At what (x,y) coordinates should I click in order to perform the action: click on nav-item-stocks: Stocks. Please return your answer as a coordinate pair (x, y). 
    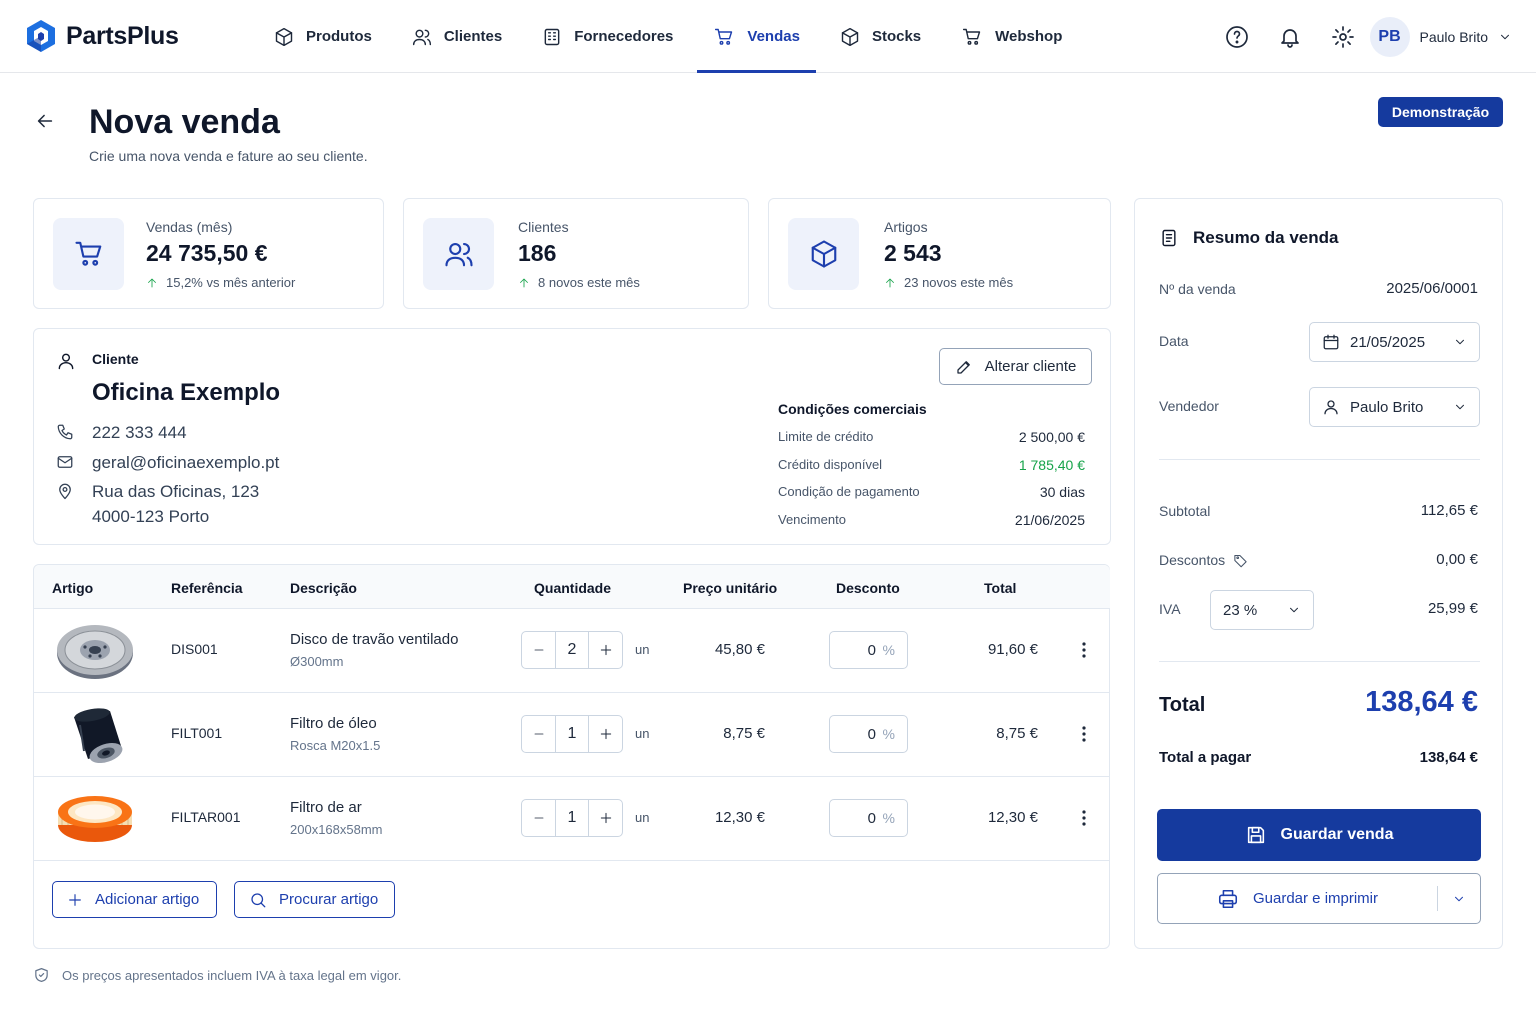
    Looking at the image, I should click on (880, 36).